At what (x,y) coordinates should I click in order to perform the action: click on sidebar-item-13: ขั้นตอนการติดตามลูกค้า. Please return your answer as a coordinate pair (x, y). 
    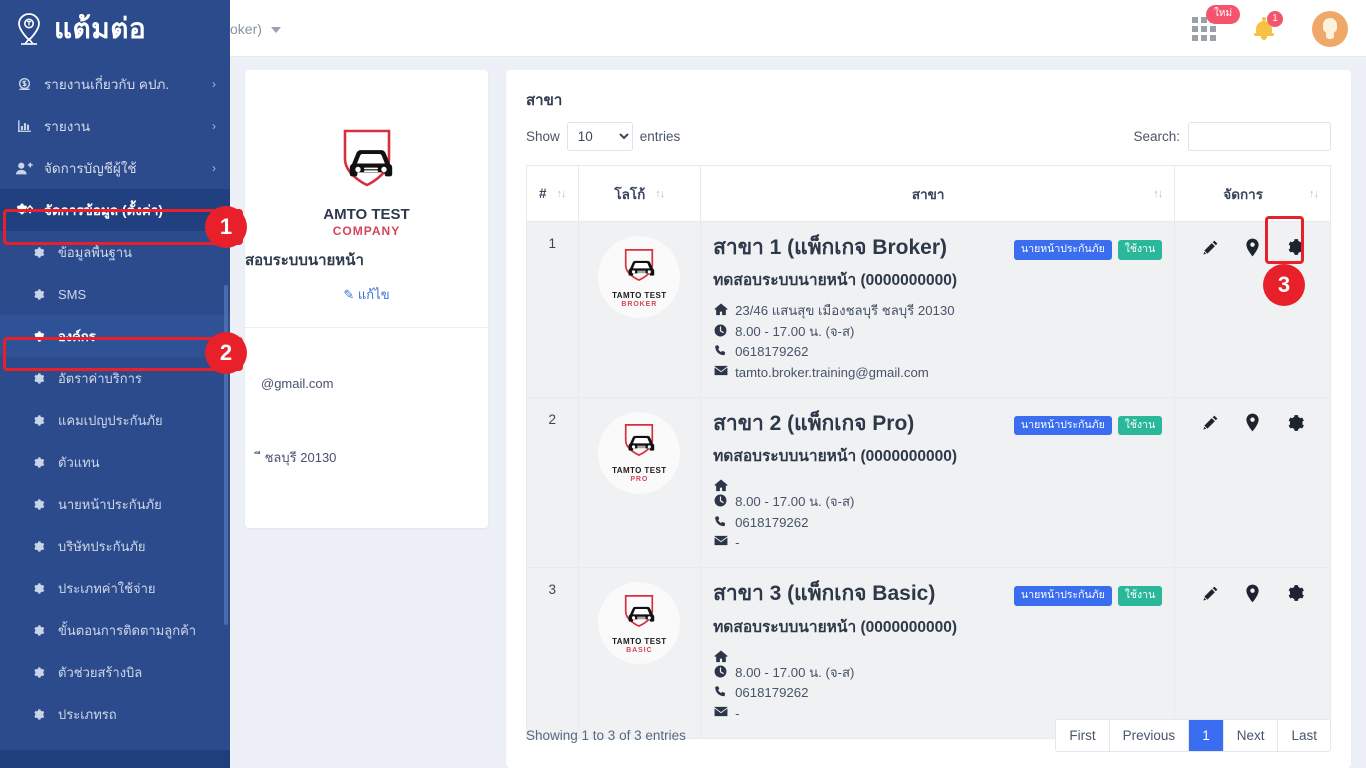
    Looking at the image, I should click on (115, 630).